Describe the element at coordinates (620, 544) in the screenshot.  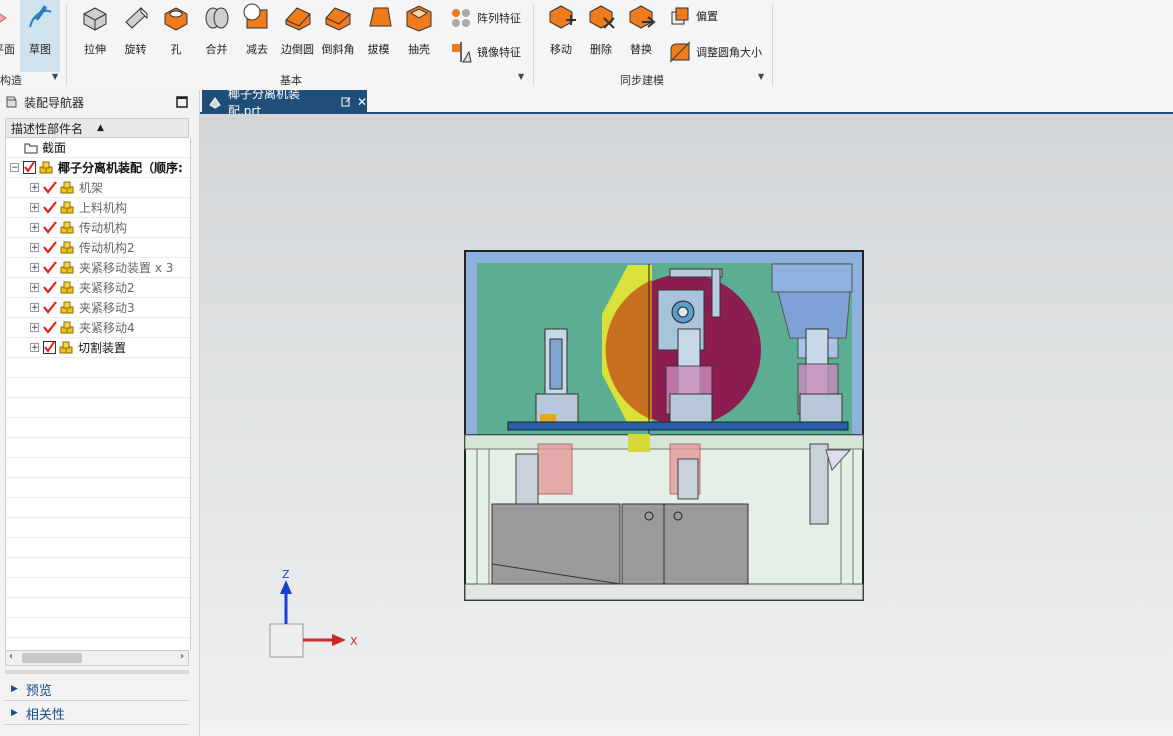
I see `electrical-cabinet` at that location.